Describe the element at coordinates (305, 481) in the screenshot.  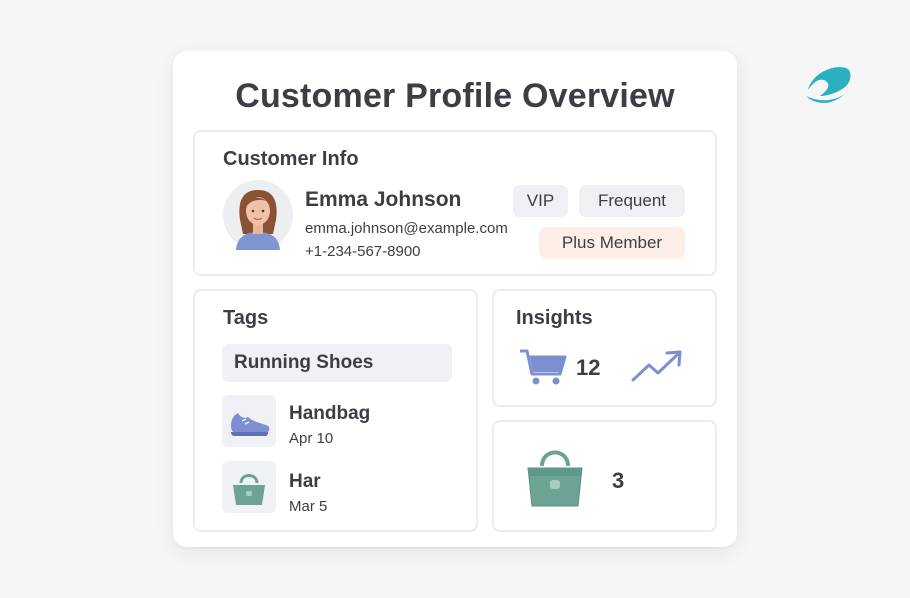
I see `list-item-name: Har` at that location.